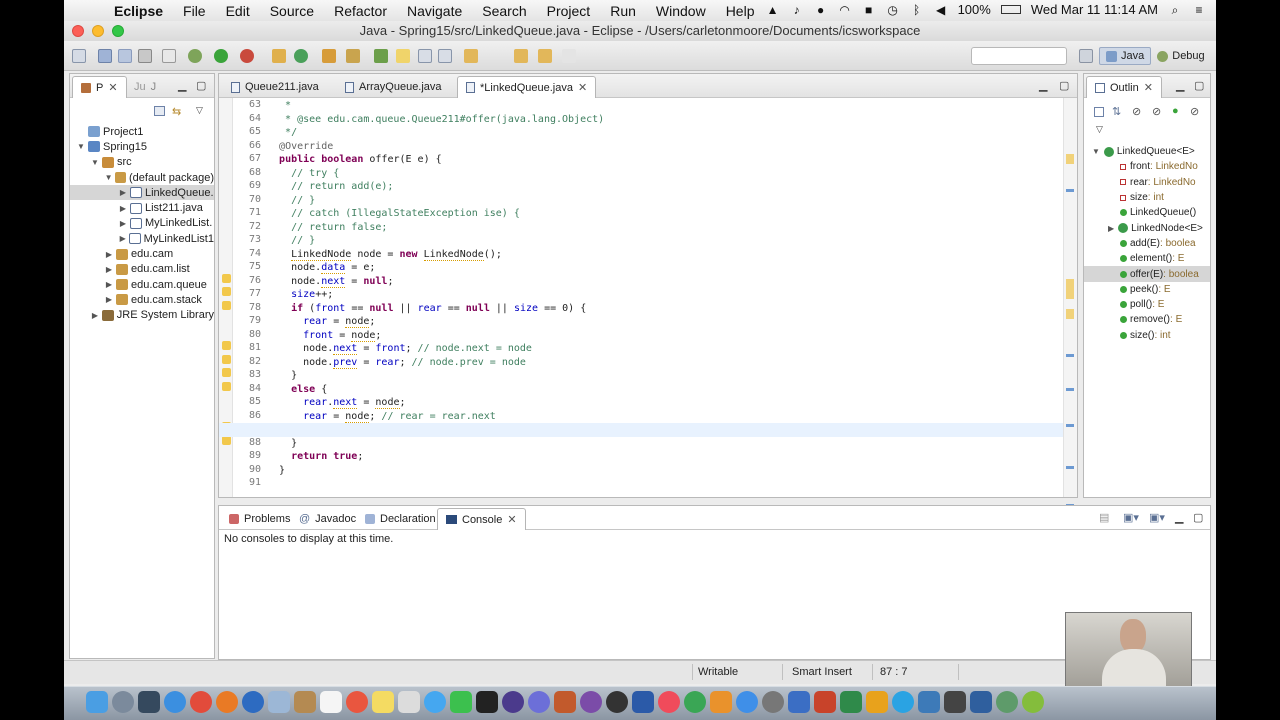 The image size is (1280, 720). What do you see at coordinates (481, 519) in the screenshot?
I see `tab-console: Console ✕` at bounding box center [481, 519].